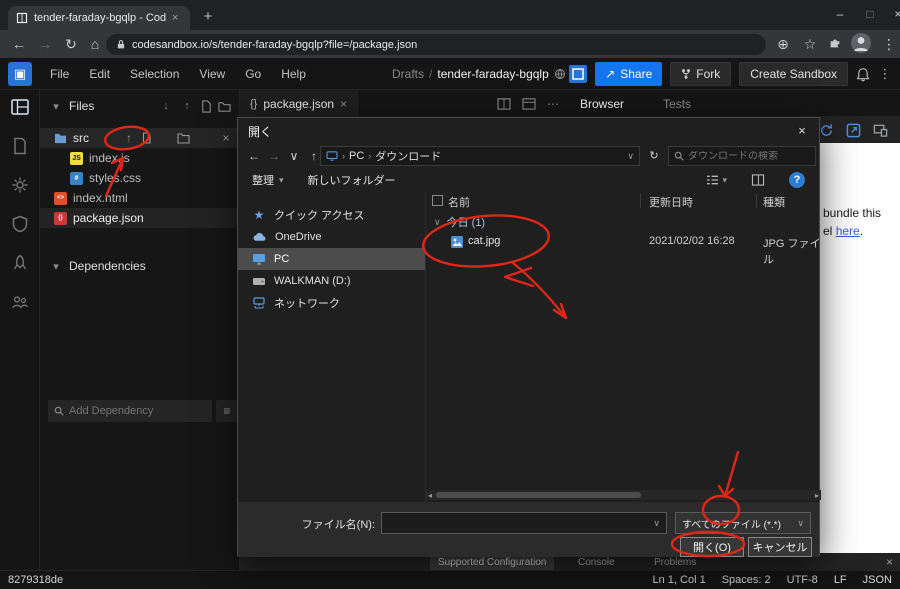 The image size is (900, 589). What do you see at coordinates (810, 44) in the screenshot?
I see `bookmark-star-icon: ☆` at bounding box center [810, 44].